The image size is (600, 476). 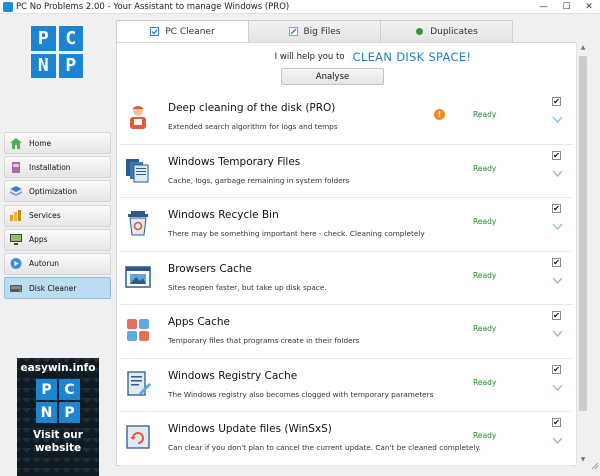 I want to click on sidebar-item-disk-cleaner: Disk Cleaner, so click(x=57, y=288).